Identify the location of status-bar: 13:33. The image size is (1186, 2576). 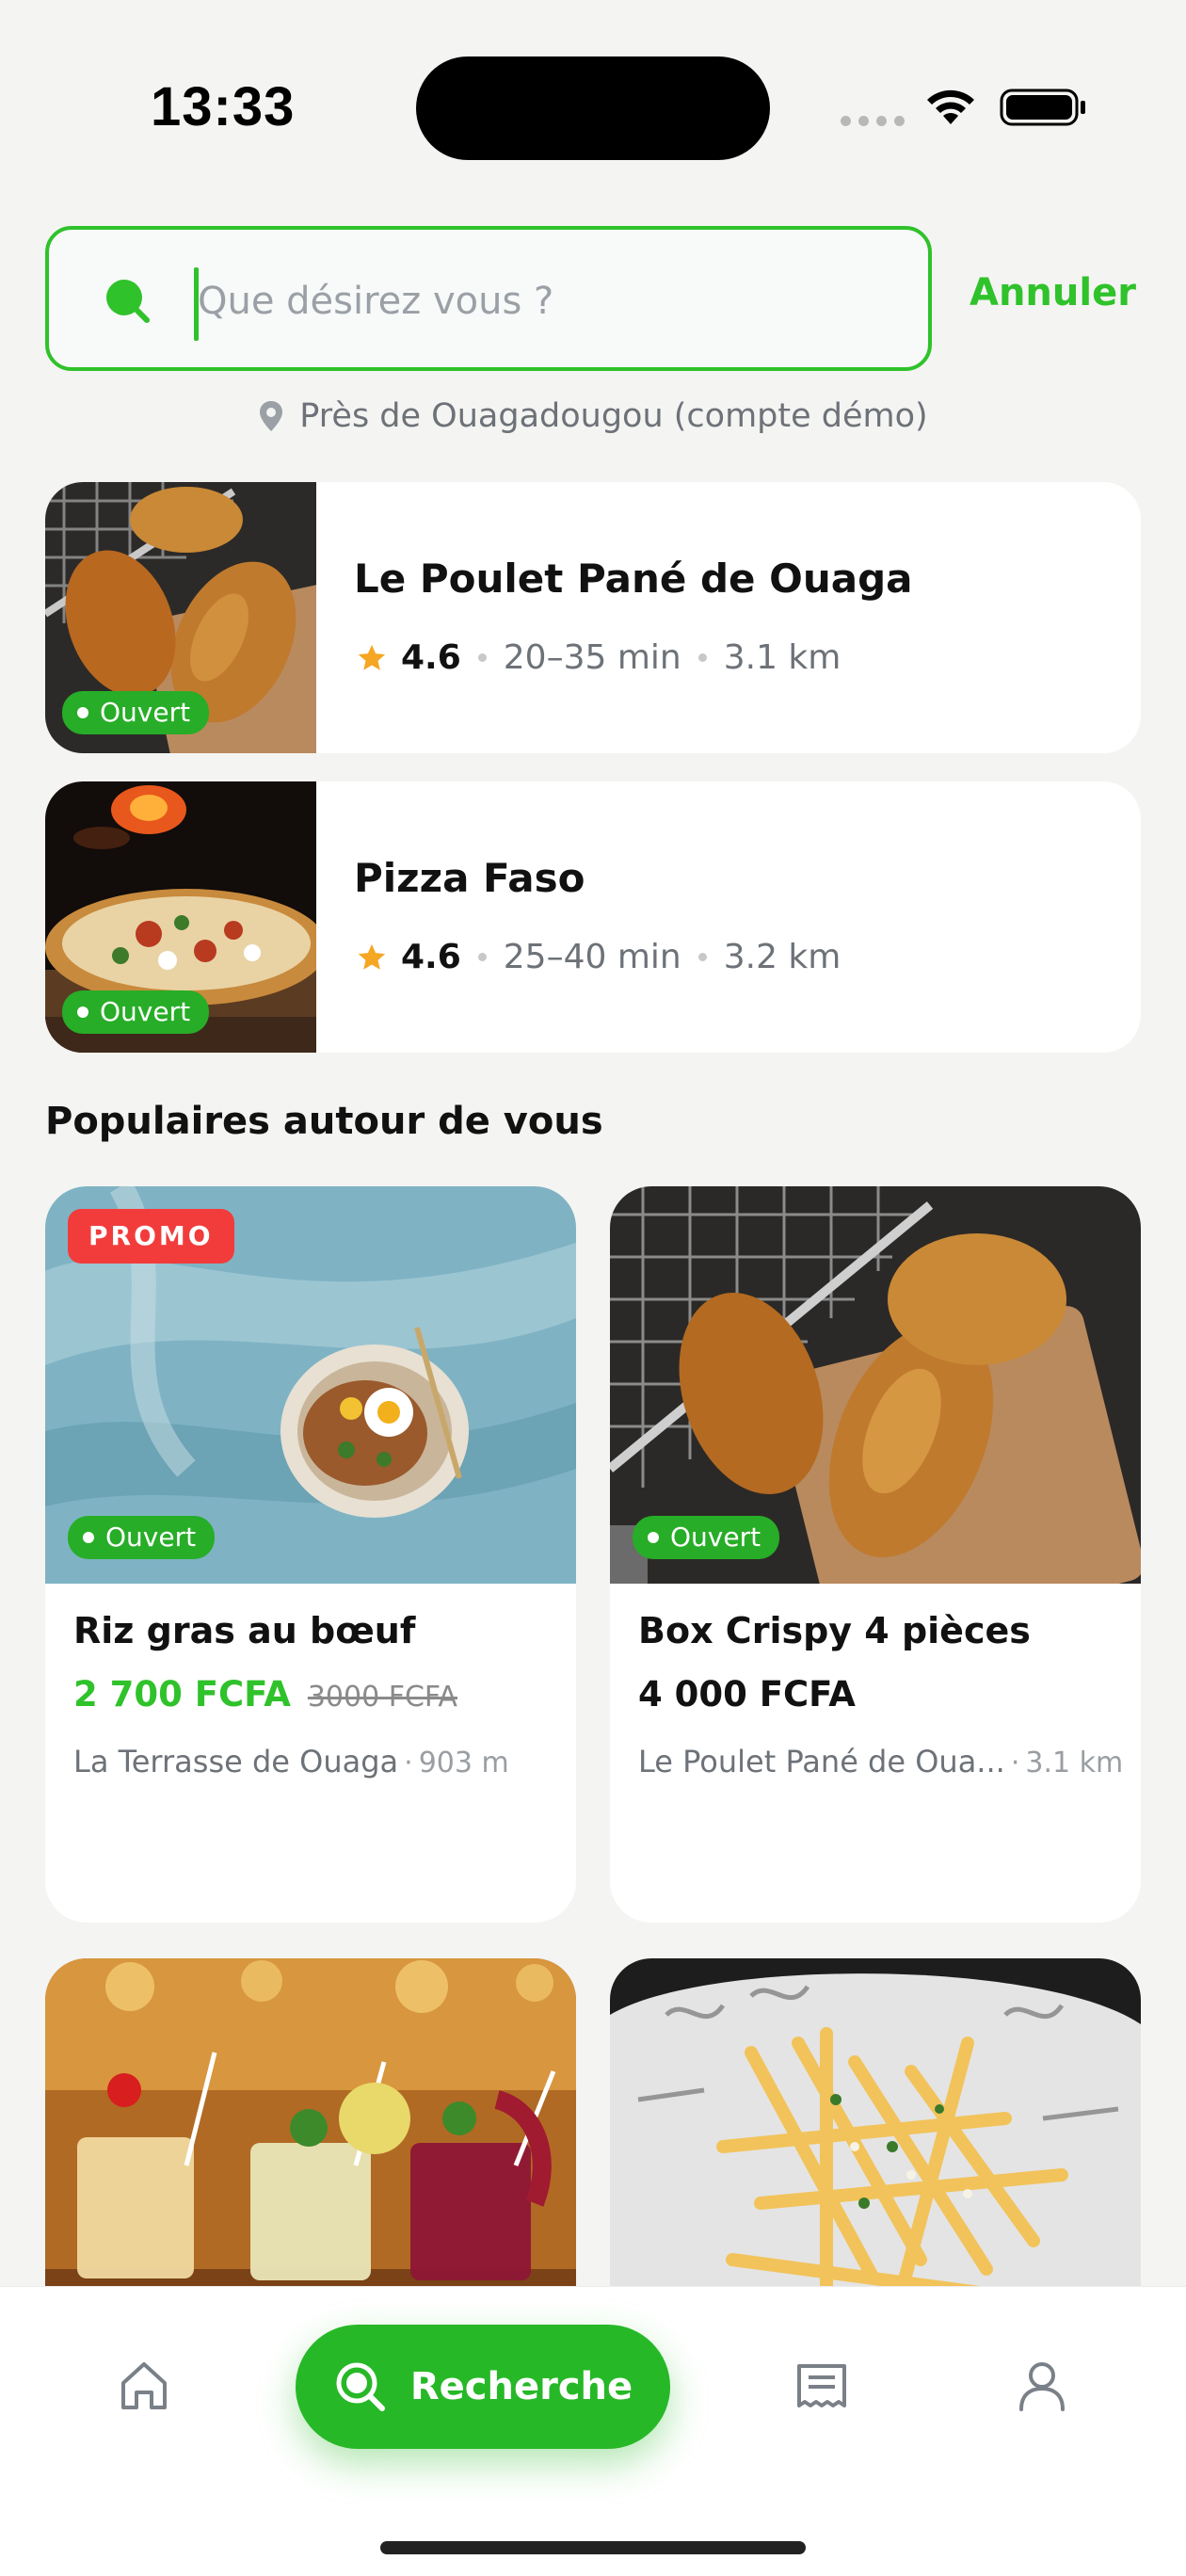
(593, 94).